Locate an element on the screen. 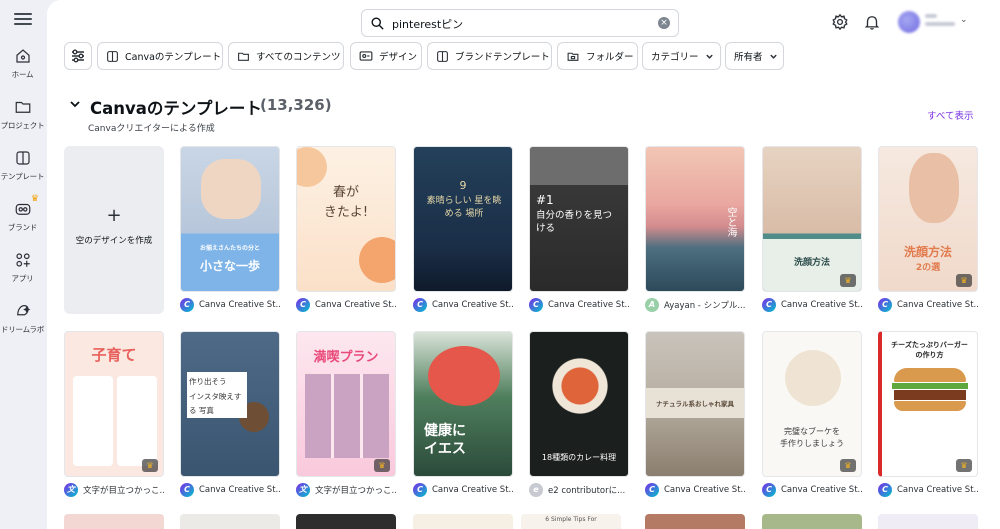 This screenshot has width=1000, height=529. search-input: pinterestピン is located at coordinates (427, 24).